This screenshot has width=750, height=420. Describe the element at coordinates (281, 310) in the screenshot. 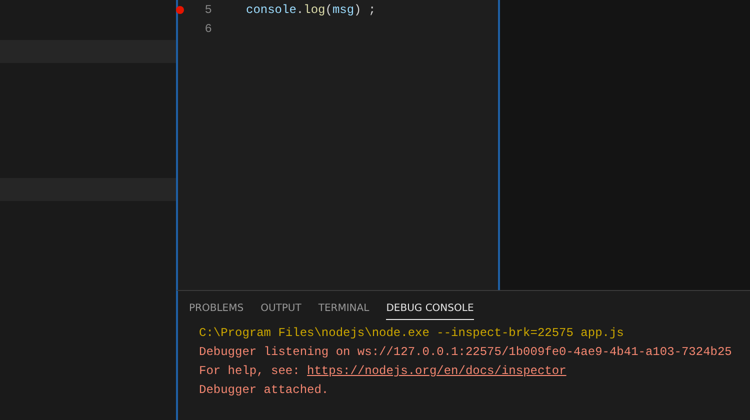

I see `panel-tab: OUTPUT` at that location.